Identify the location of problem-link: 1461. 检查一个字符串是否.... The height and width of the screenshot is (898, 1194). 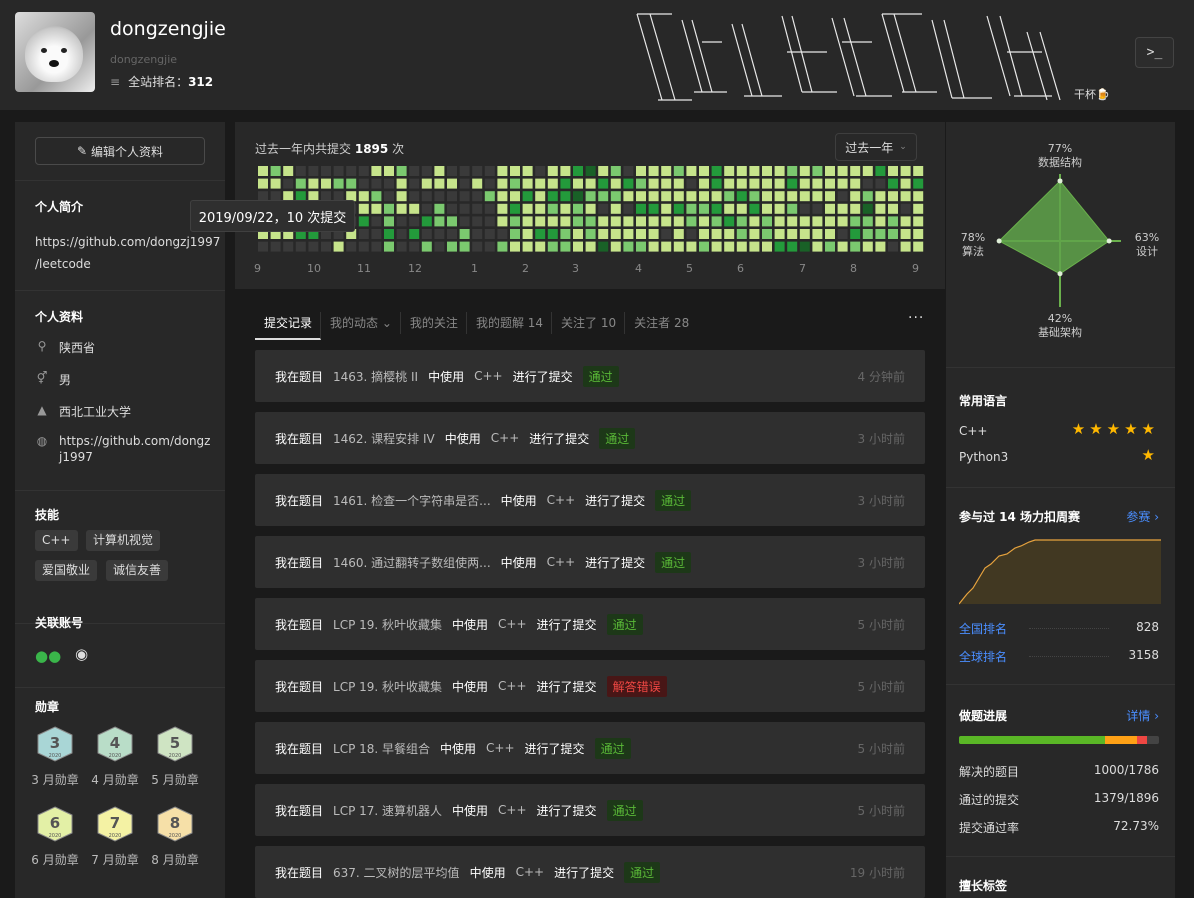
(412, 500).